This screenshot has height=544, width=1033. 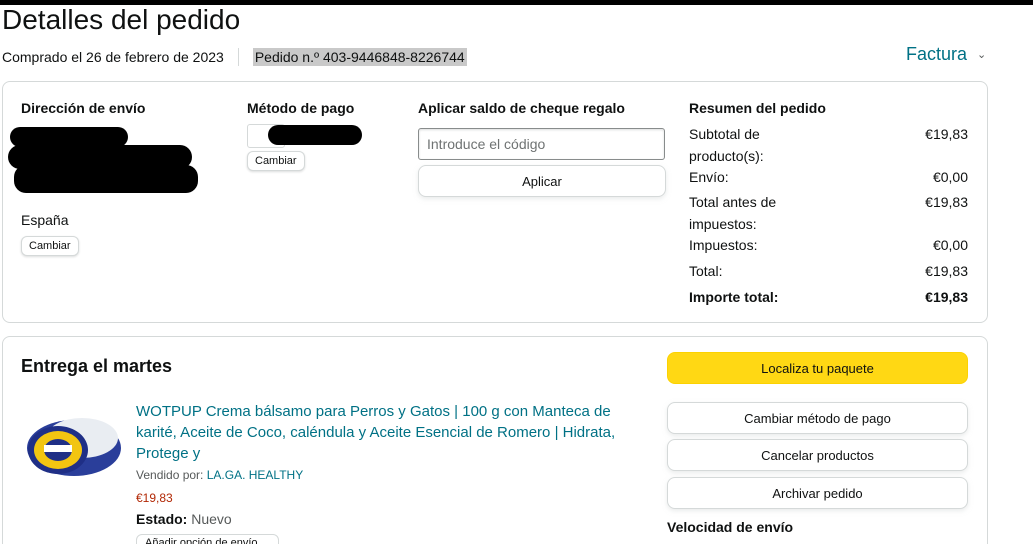 I want to click on invoice-label: Factura, so click(x=937, y=54).